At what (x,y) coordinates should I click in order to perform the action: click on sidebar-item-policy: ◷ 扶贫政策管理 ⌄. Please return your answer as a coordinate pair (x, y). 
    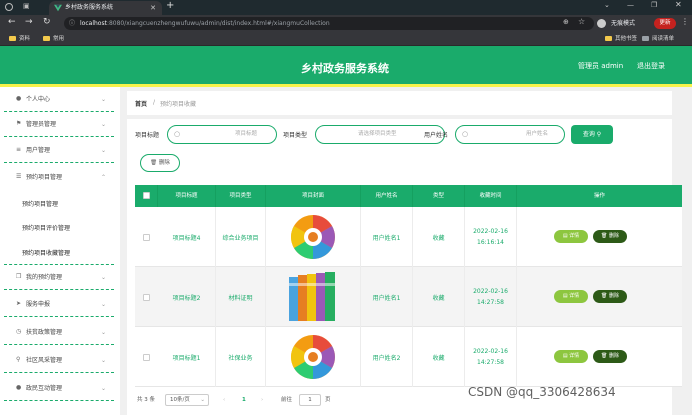
    Looking at the image, I should click on (59, 332).